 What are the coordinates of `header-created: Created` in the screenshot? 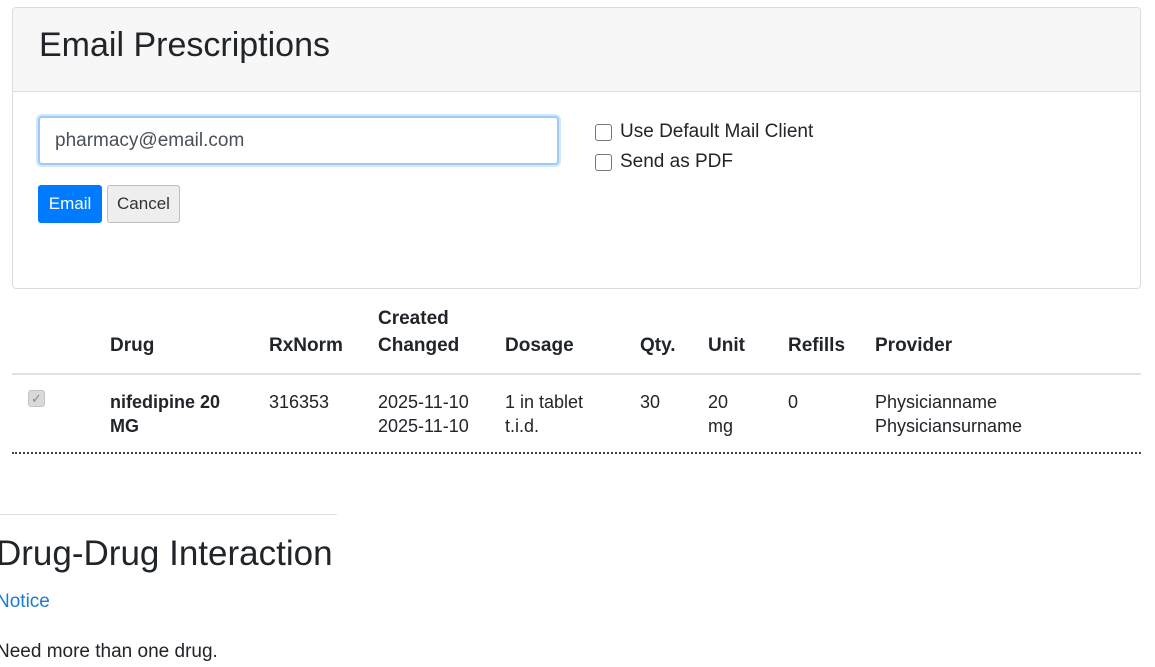 It's located at (413, 318).